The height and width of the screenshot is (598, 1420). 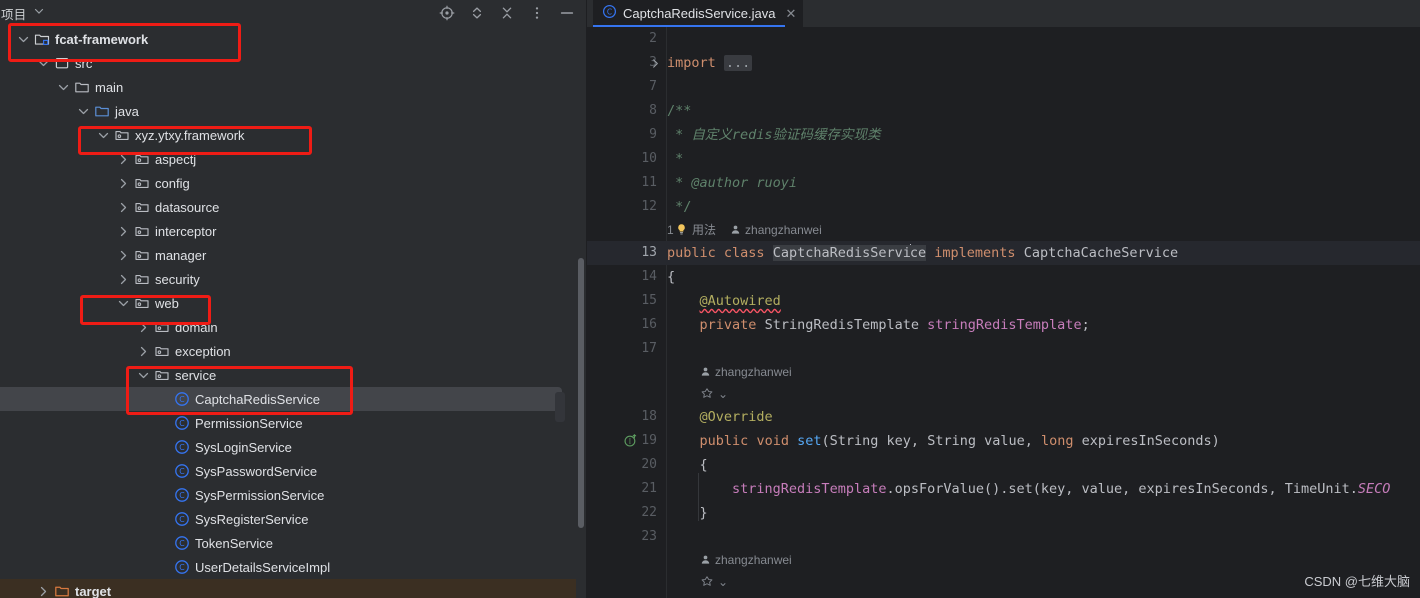 What do you see at coordinates (1003, 595) in the screenshot?
I see `code-line-24: 24 @Override` at bounding box center [1003, 595].